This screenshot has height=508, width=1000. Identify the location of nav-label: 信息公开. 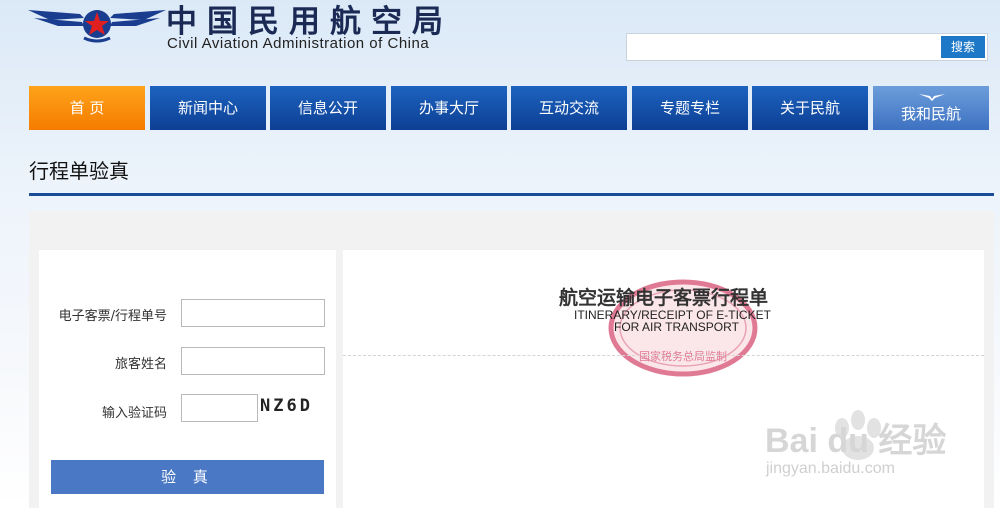
(327, 108).